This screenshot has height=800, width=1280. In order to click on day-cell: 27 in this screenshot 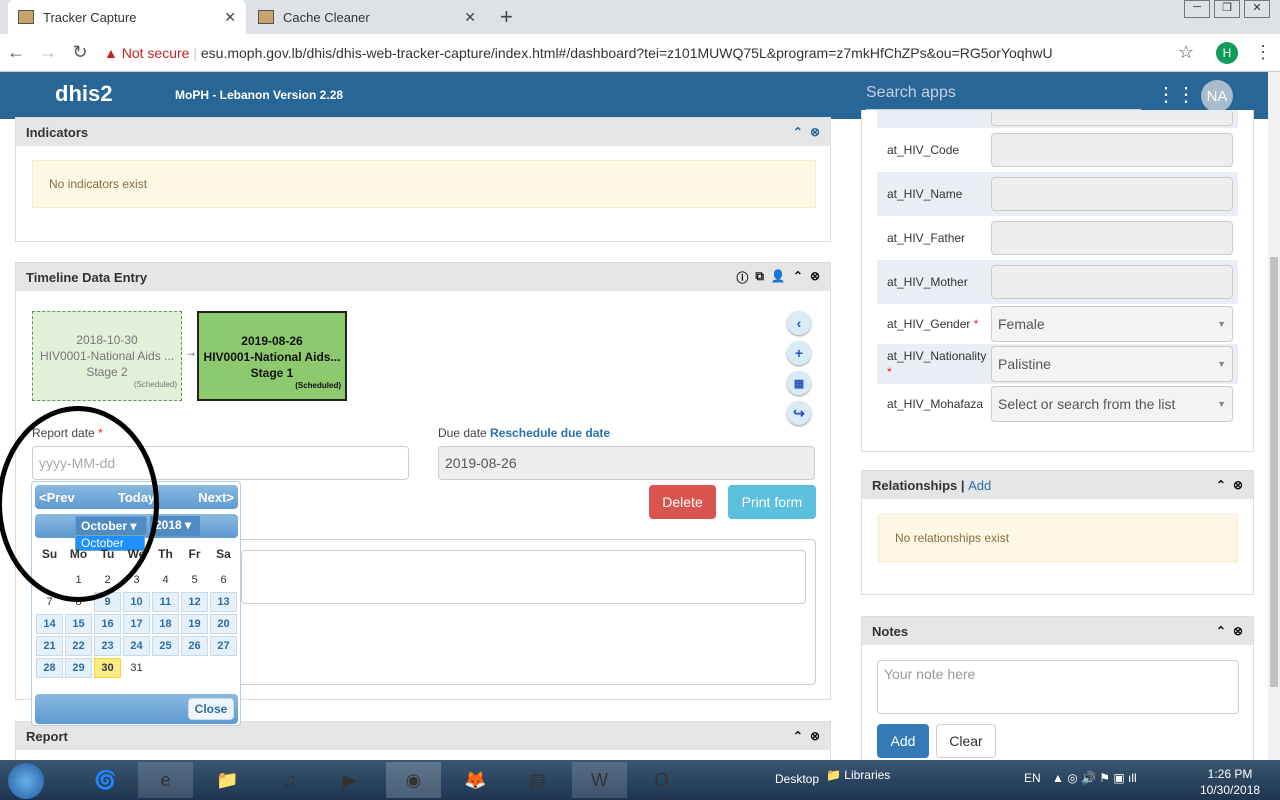, I will do `click(223, 646)`.